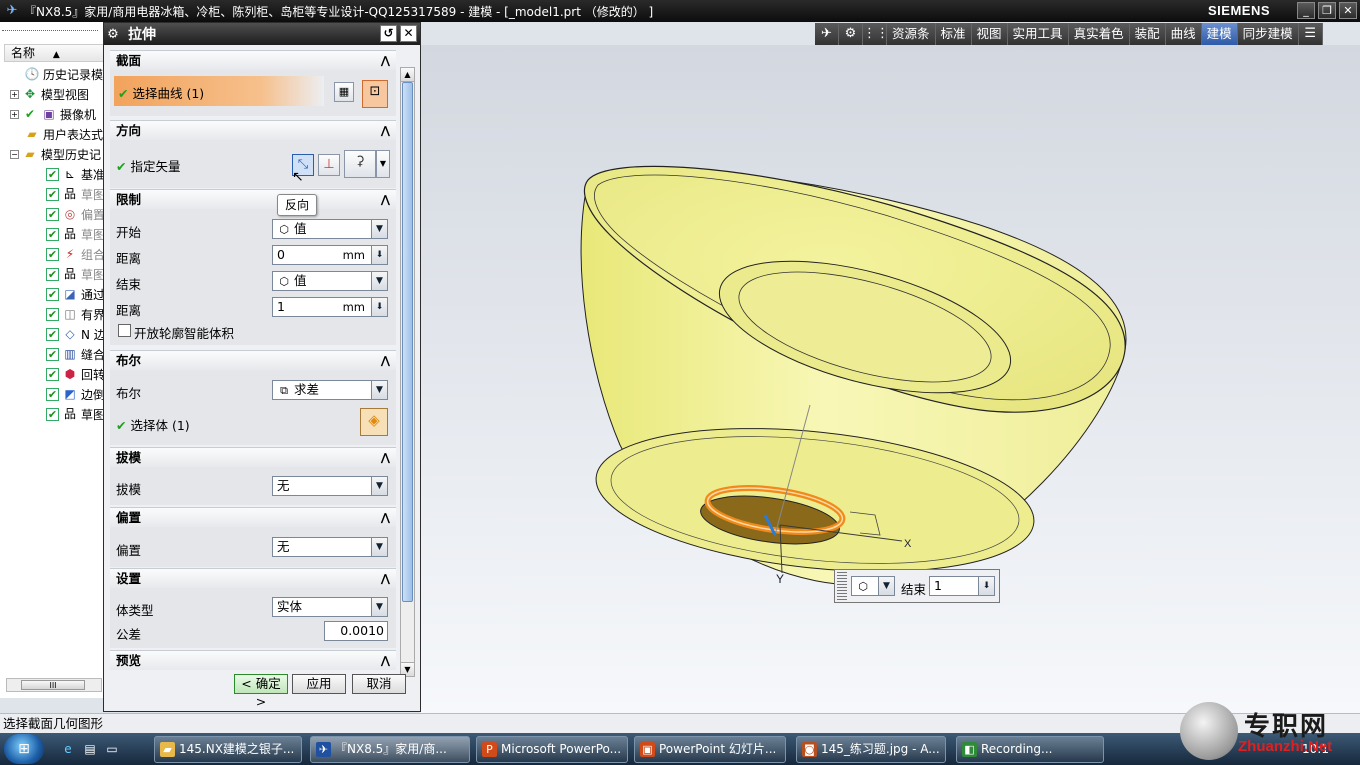  I want to click on toolbar-view: 视图, so click(989, 34).